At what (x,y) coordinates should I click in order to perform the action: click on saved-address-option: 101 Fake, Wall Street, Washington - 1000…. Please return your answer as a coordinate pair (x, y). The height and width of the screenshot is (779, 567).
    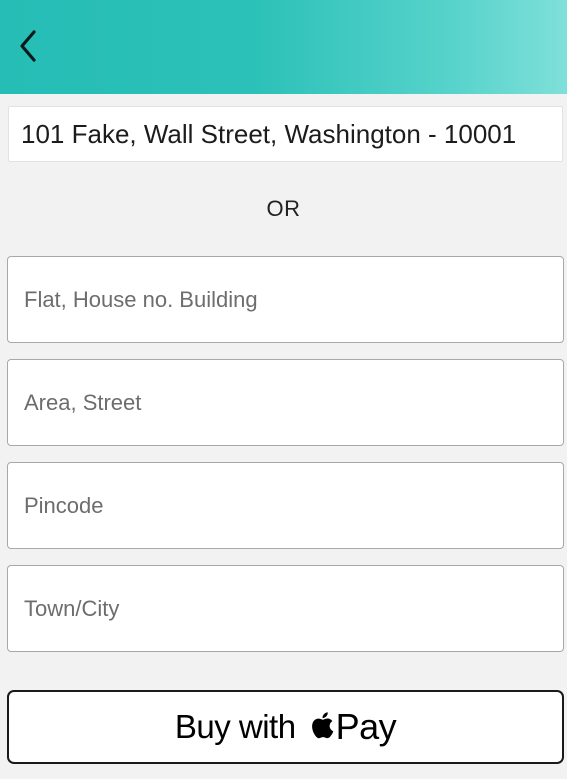
    Looking at the image, I should click on (285, 134).